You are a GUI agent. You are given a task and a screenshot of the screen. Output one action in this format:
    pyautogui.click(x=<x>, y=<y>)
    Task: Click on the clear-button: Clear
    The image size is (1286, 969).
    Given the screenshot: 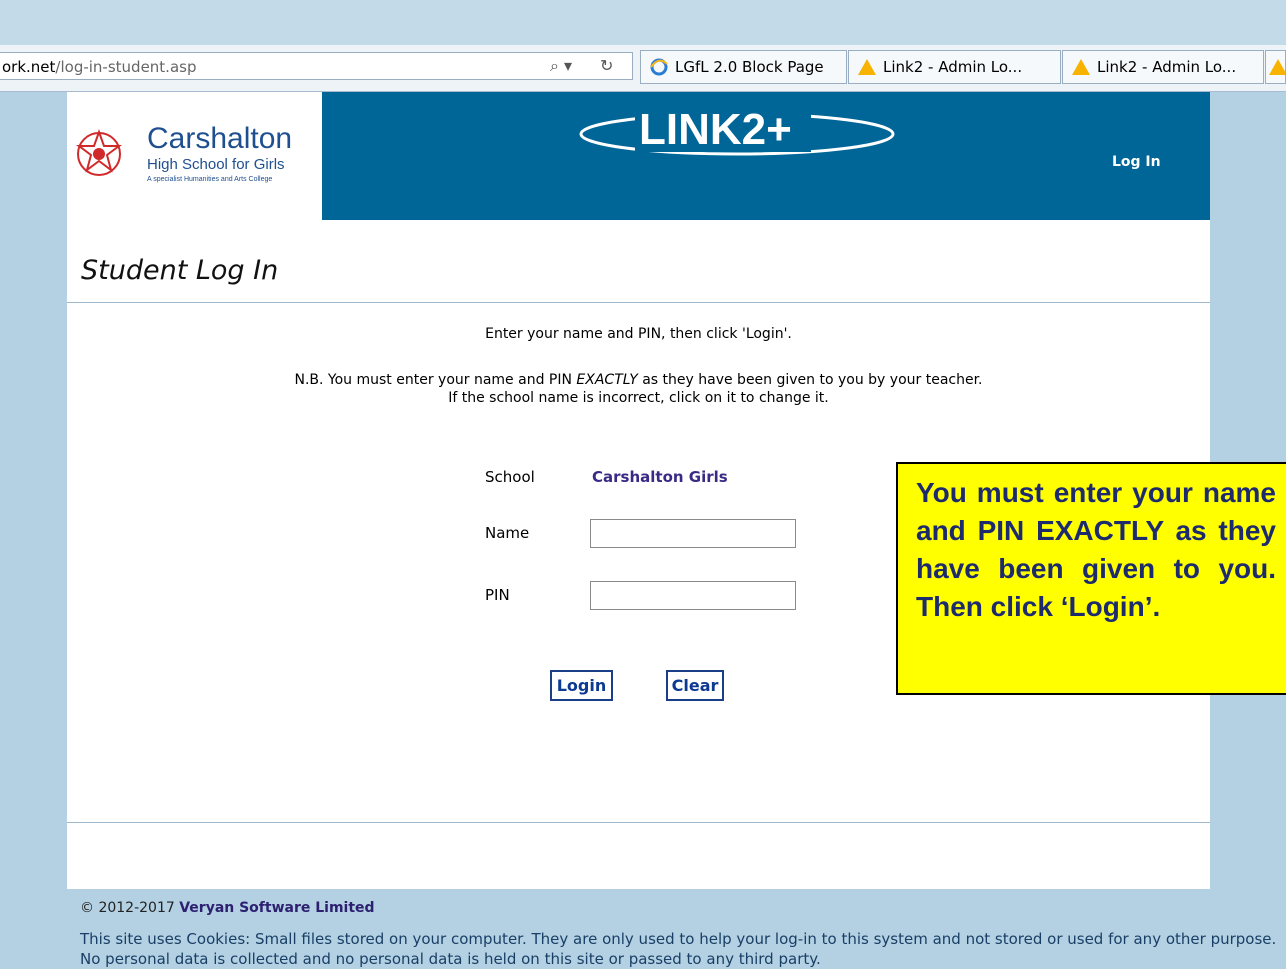 What is the action you would take?
    pyautogui.click(x=695, y=685)
    